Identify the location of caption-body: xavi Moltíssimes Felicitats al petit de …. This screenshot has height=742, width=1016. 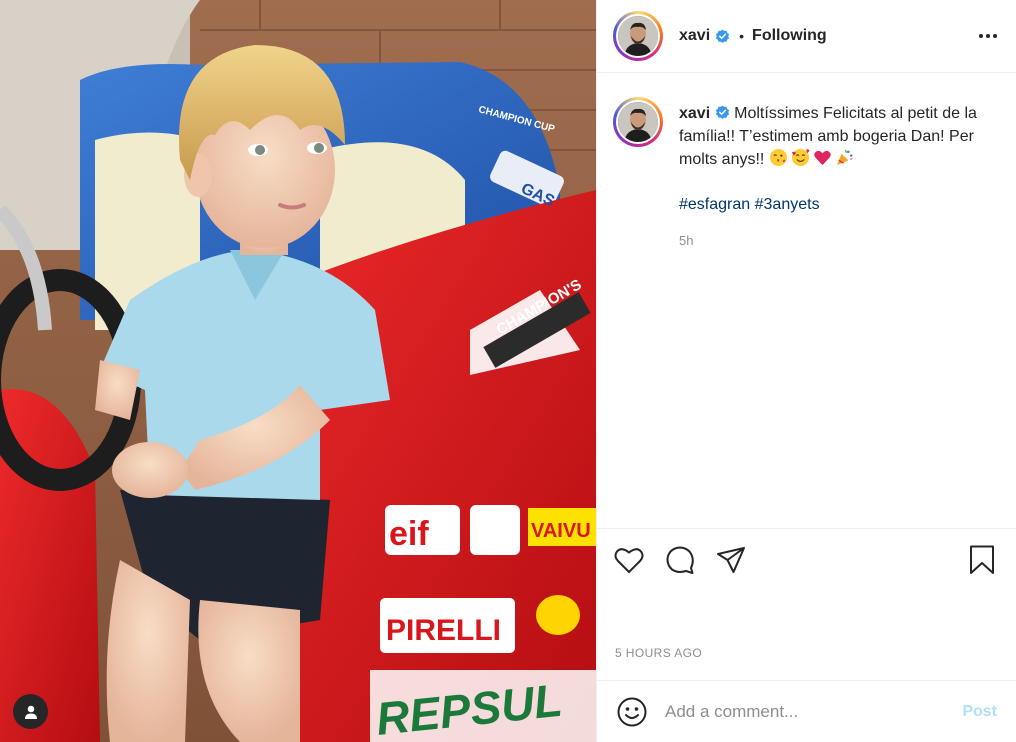
(837, 178).